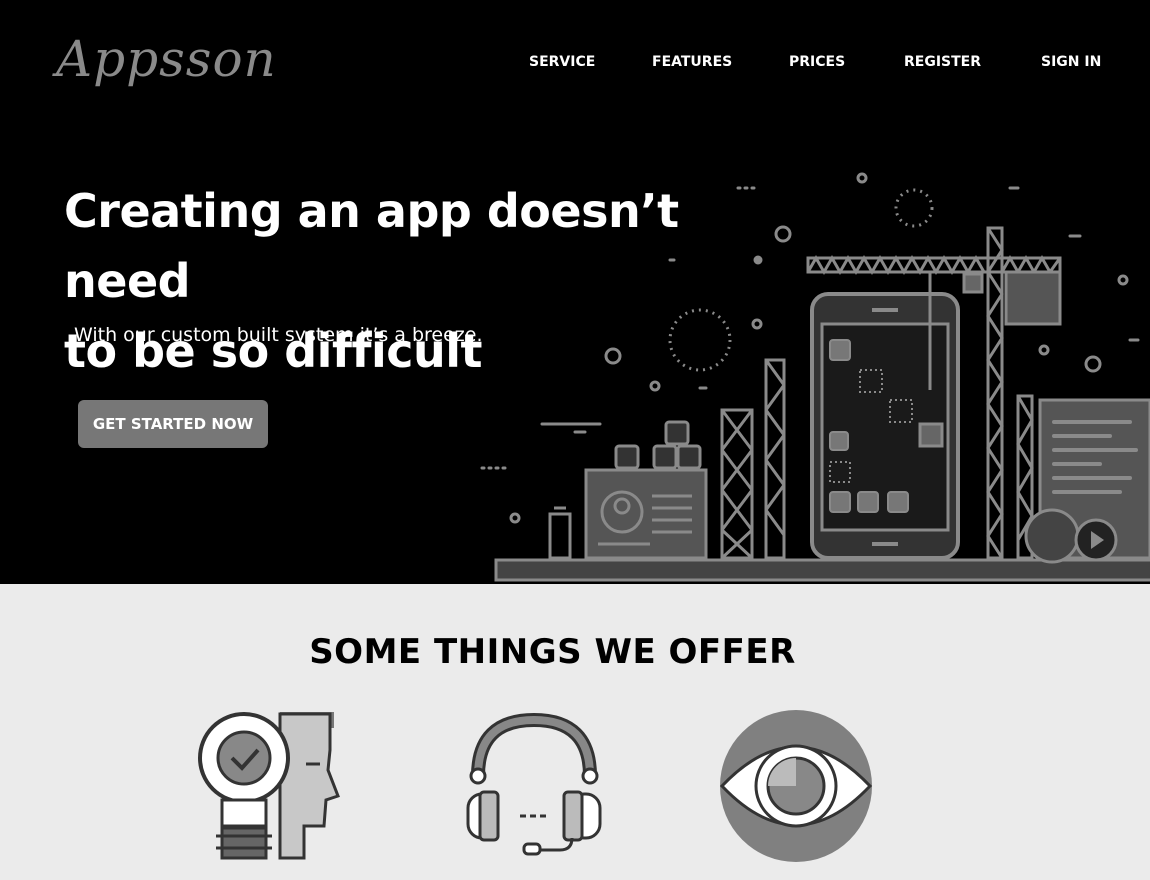  Describe the element at coordinates (560, 536) in the screenshot. I see `battery-icon` at that location.